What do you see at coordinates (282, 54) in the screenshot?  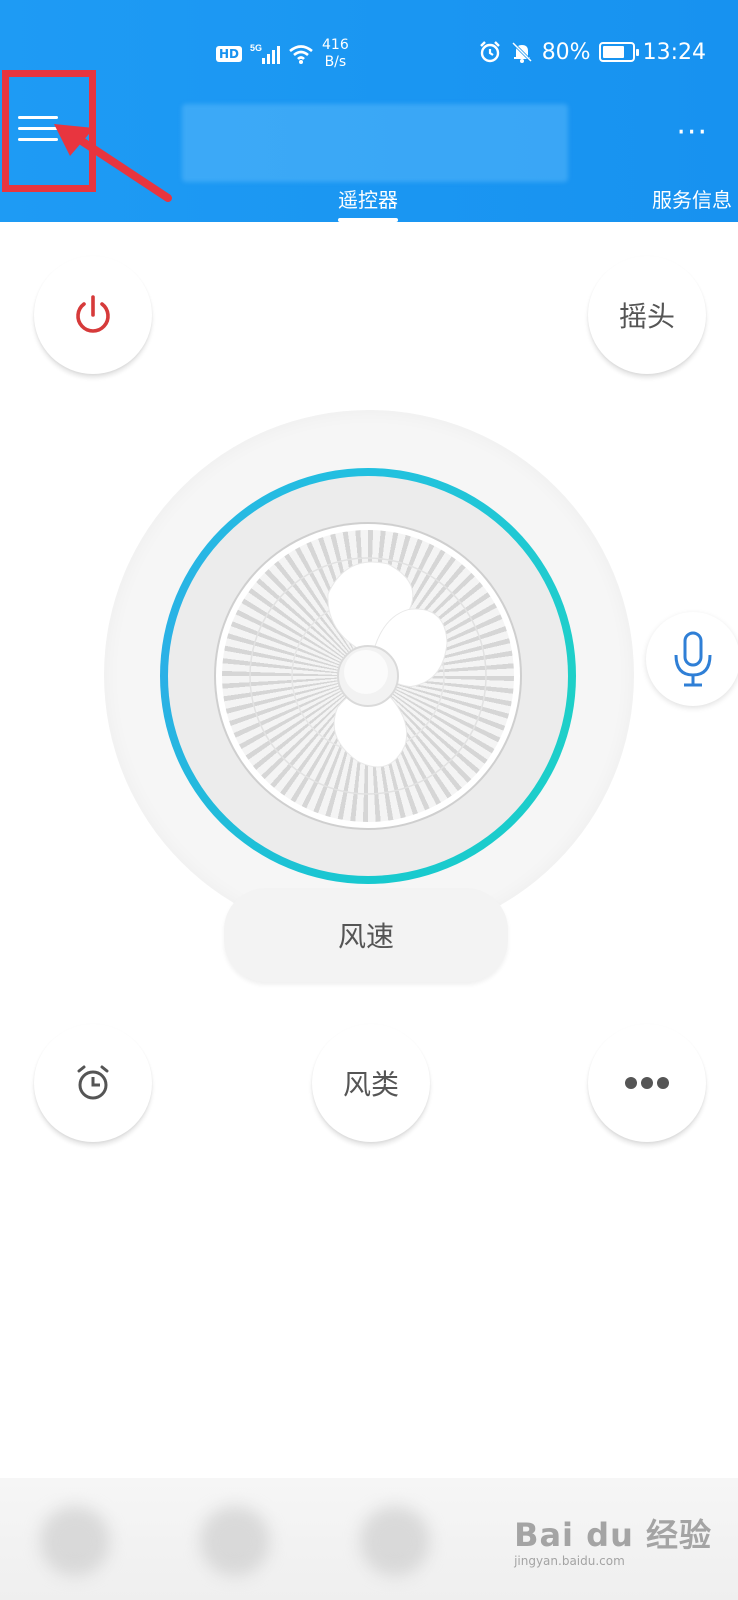 I see `status-left: HD 5G 416 B/s` at bounding box center [282, 54].